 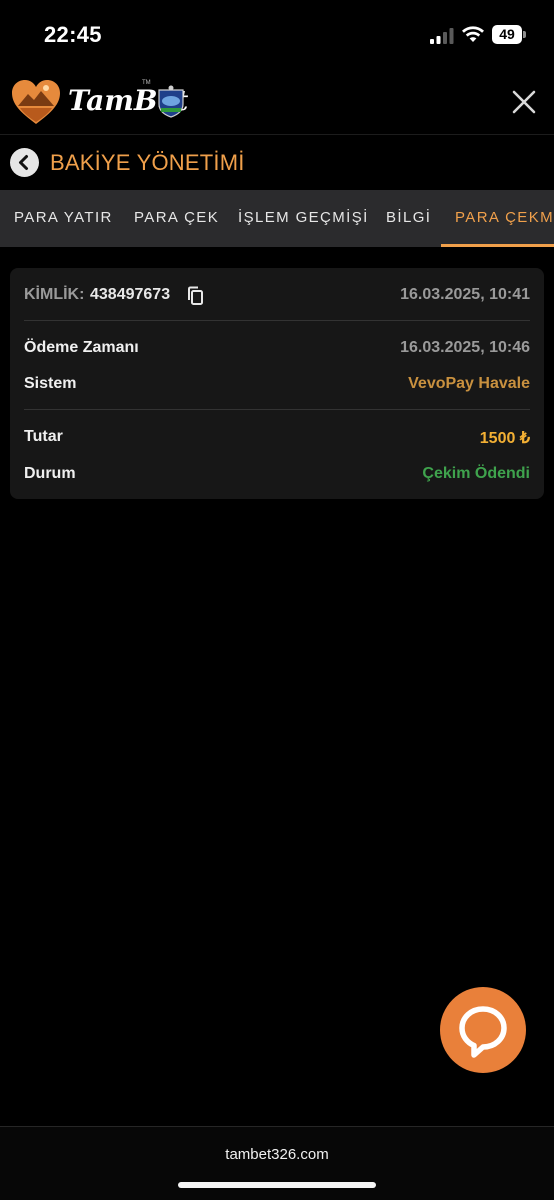 I want to click on wifi-icon, so click(x=473, y=34).